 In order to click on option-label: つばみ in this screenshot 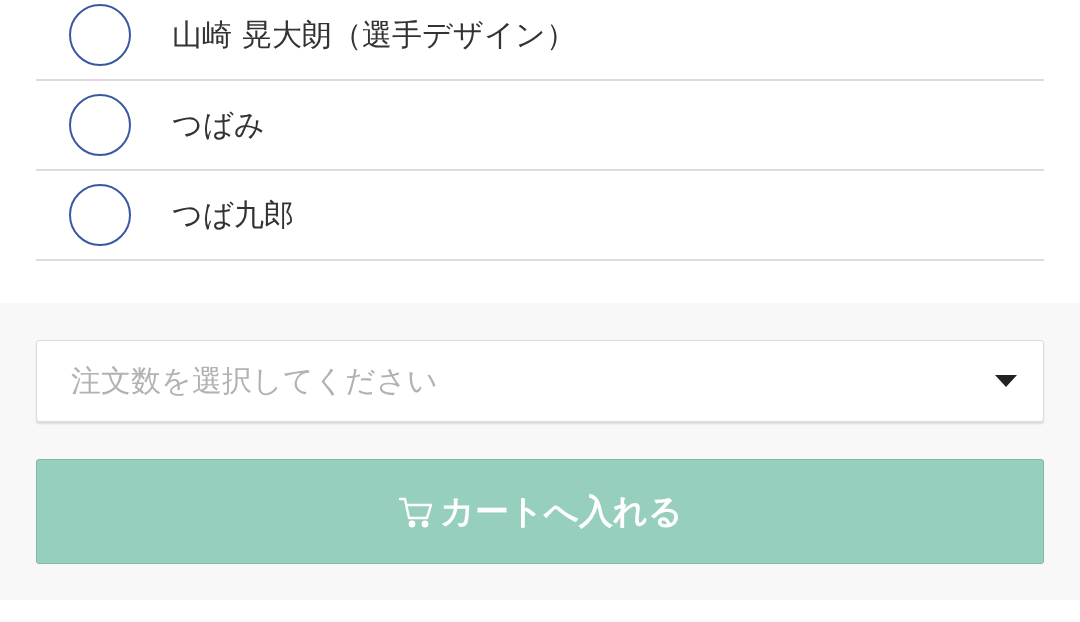, I will do `click(218, 124)`.